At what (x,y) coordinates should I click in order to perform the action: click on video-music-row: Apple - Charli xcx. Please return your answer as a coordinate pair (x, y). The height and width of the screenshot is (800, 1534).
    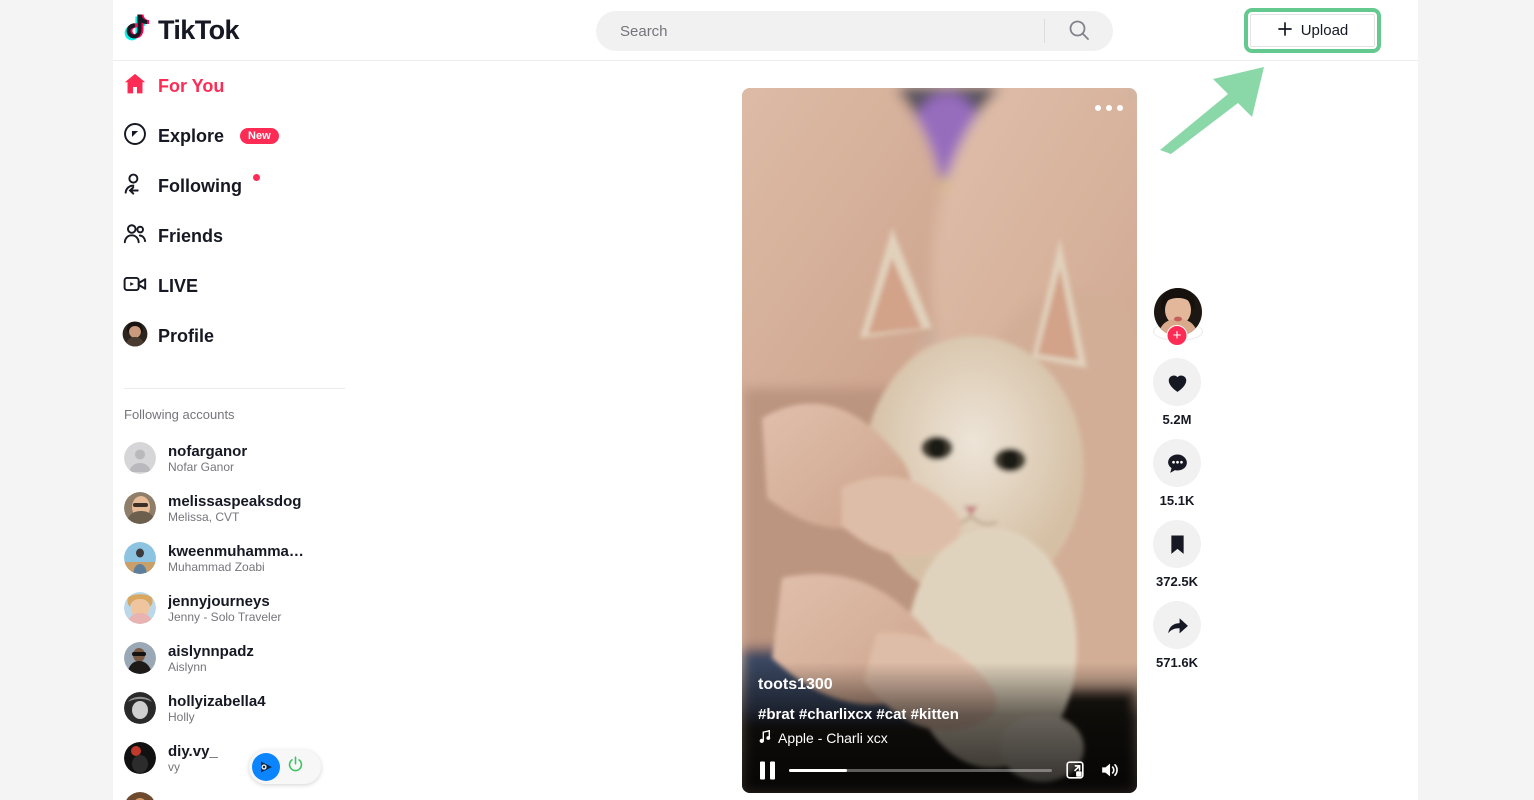
    Looking at the image, I should click on (939, 738).